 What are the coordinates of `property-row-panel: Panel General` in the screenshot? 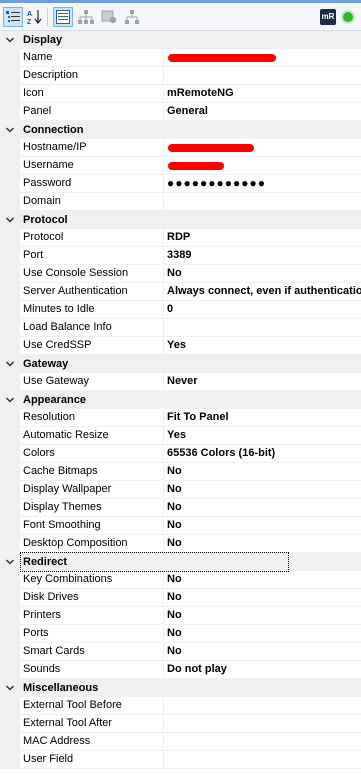 It's located at (180, 112).